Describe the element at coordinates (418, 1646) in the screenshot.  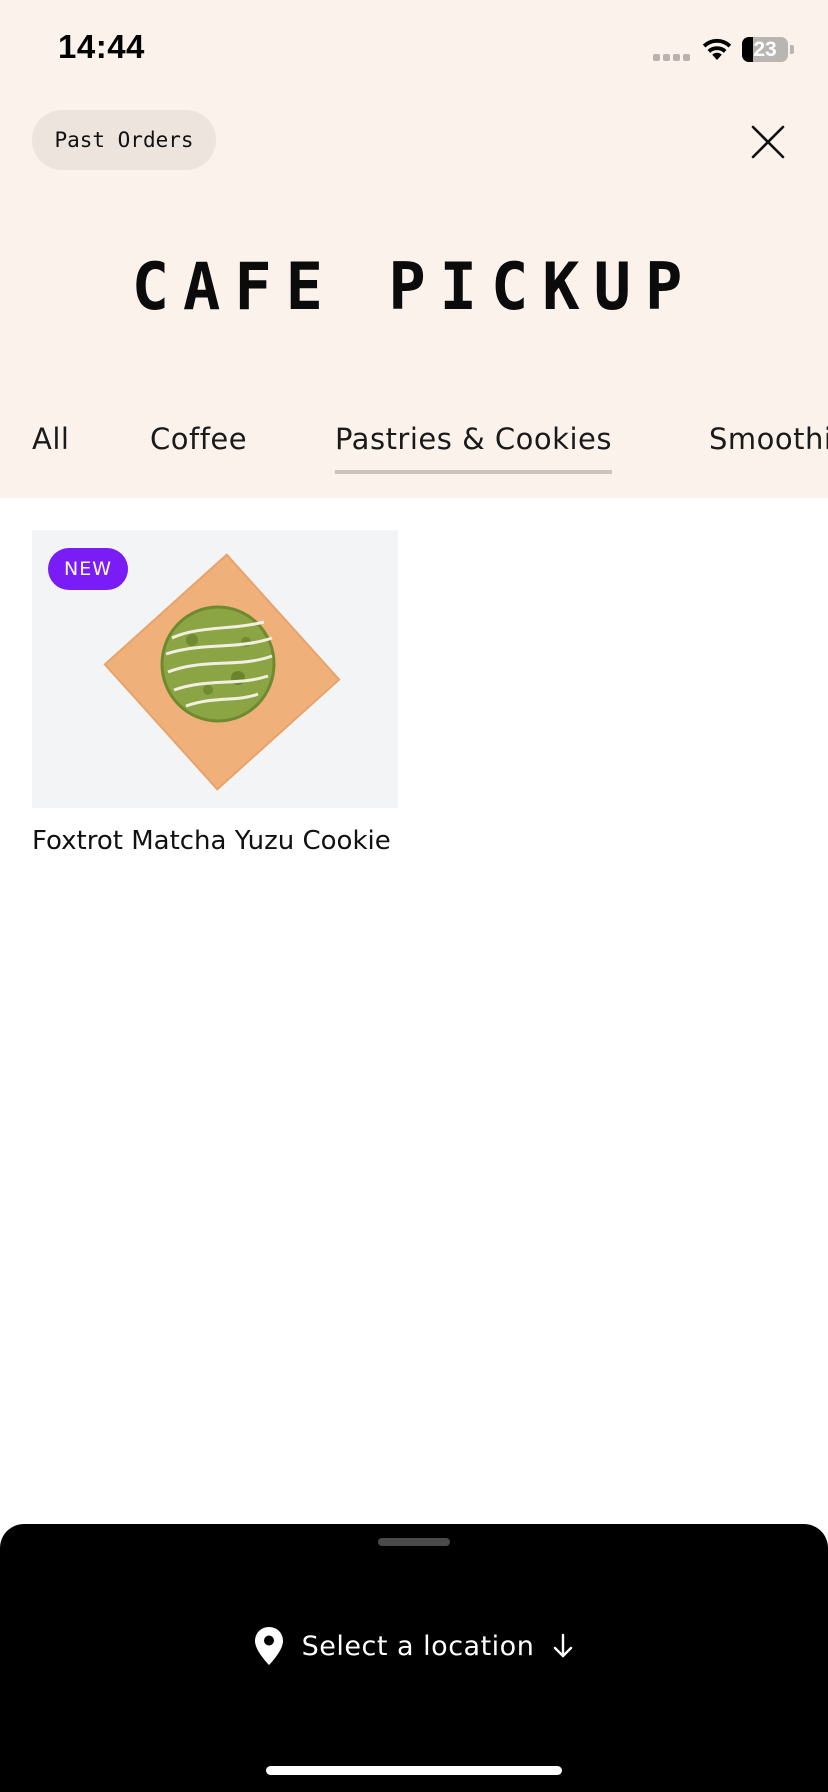
I see `select-location-label: Select a location` at that location.